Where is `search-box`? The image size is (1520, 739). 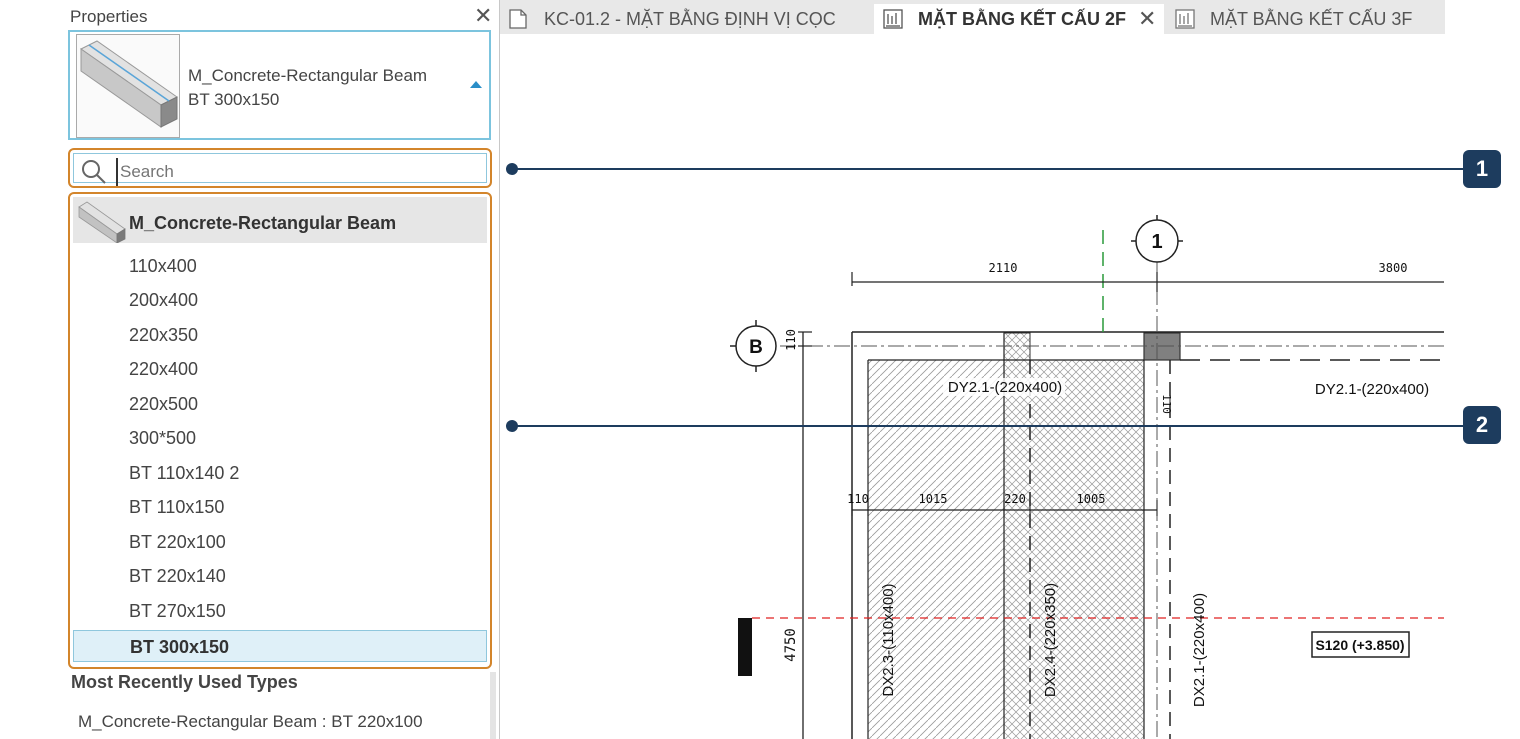 search-box is located at coordinates (280, 168).